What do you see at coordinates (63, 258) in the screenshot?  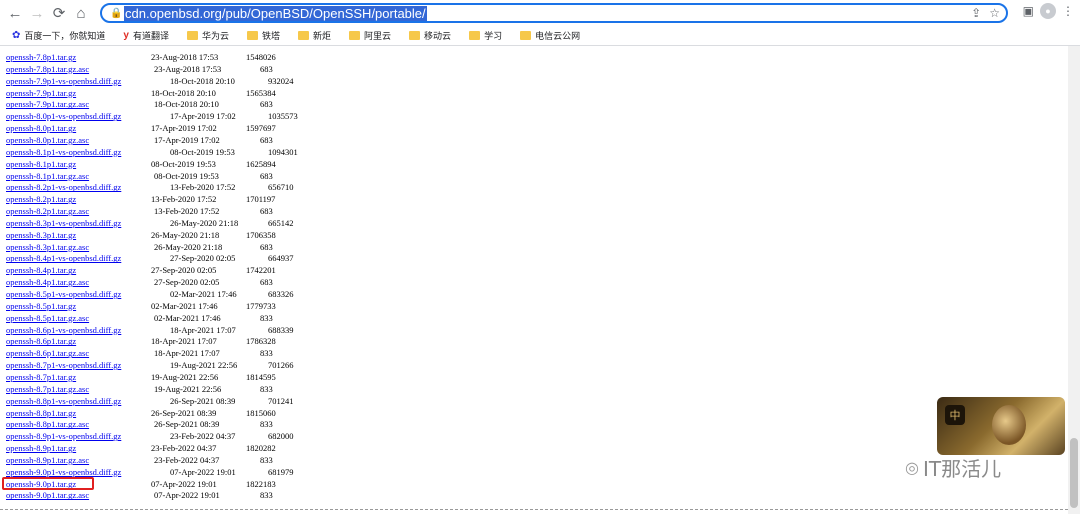 I see `file-link: openssh-8.4p1-vs-openbsd.diff.gz` at bounding box center [63, 258].